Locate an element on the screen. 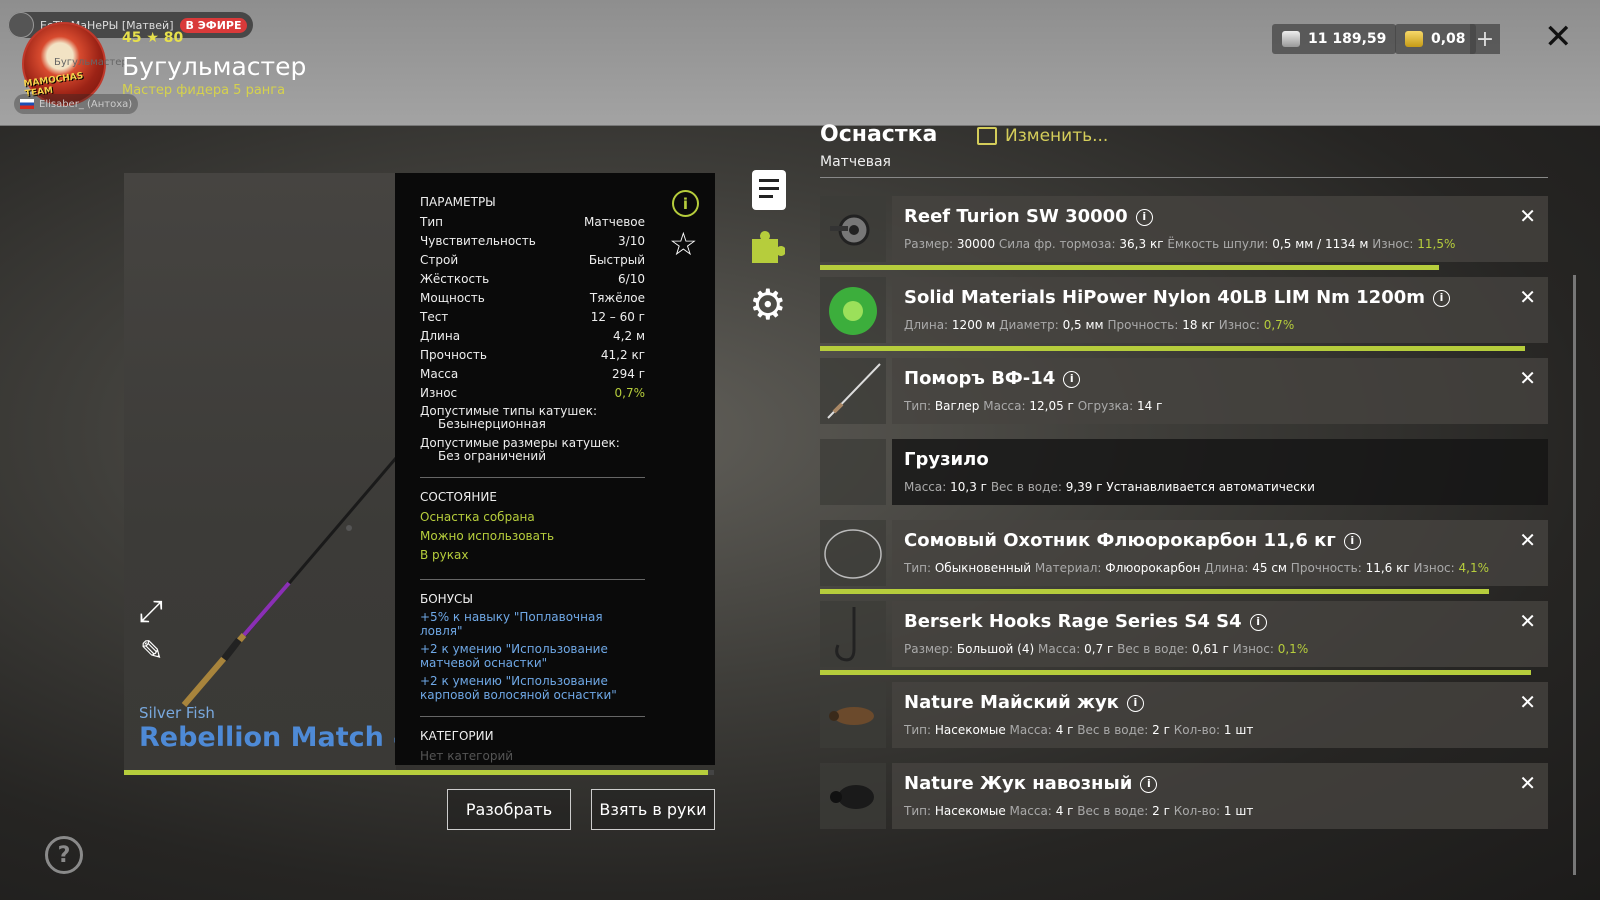 The image size is (1600, 900). param-value: Тяжёлое is located at coordinates (617, 298).